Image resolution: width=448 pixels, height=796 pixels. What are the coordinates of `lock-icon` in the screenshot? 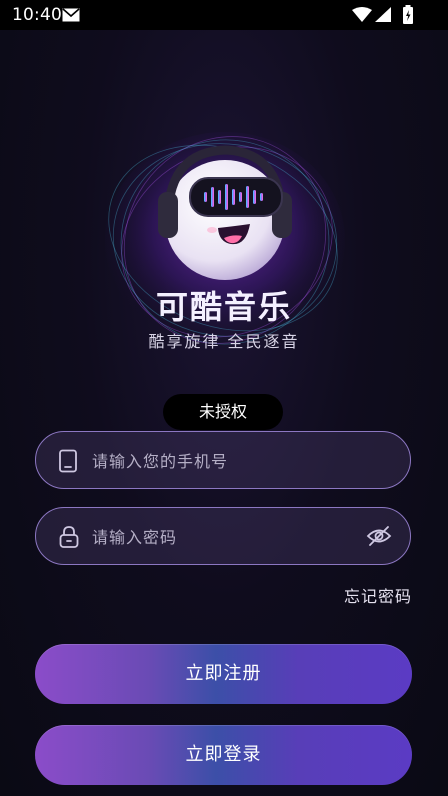 It's located at (69, 537).